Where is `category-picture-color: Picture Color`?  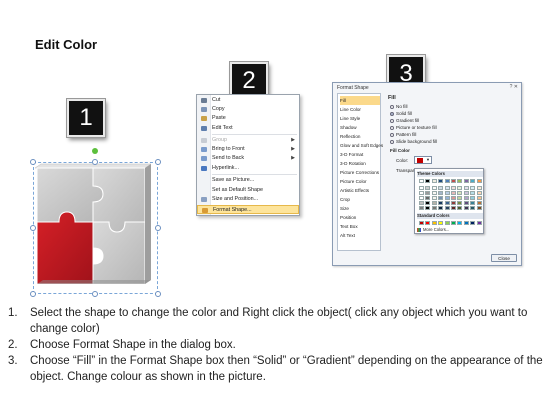
category-picture-color: Picture Color is located at coordinates (360, 181).